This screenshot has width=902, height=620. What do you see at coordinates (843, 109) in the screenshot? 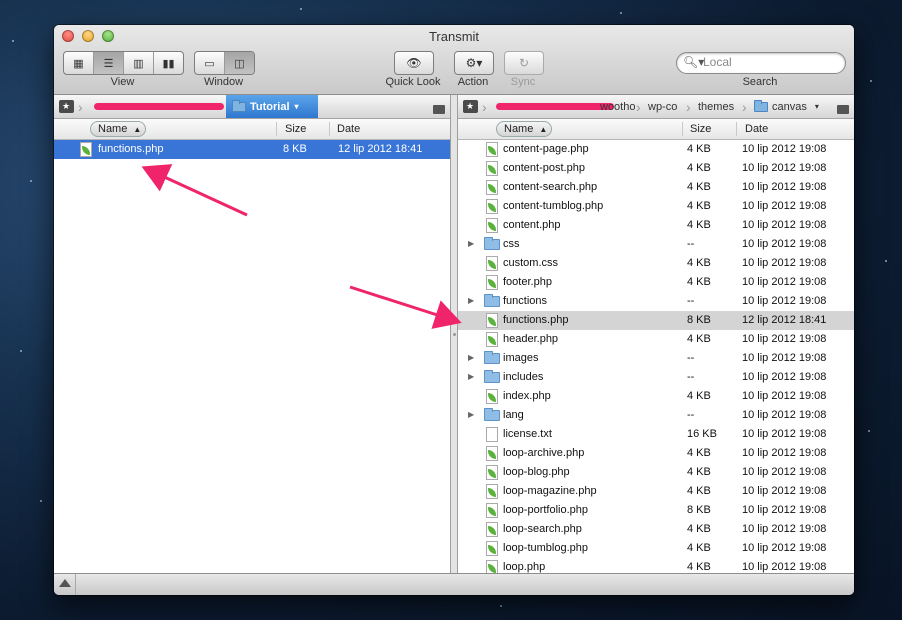
I see `drive-icon` at bounding box center [843, 109].